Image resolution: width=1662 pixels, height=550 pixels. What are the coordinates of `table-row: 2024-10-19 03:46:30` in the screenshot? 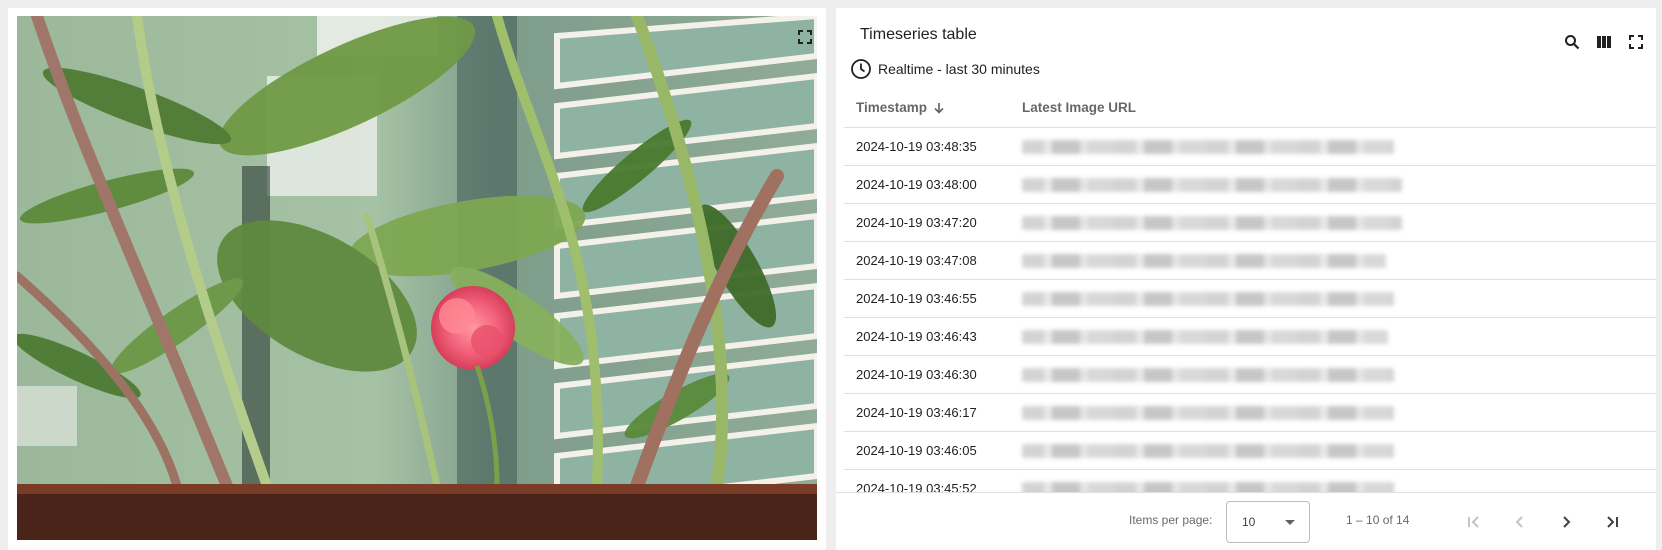 It's located at (1250, 375).